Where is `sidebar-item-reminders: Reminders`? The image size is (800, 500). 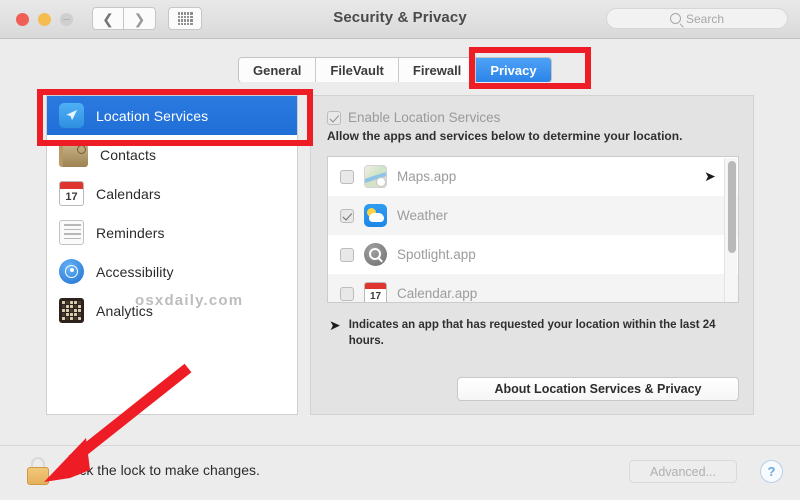 sidebar-item-reminders: Reminders is located at coordinates (172, 232).